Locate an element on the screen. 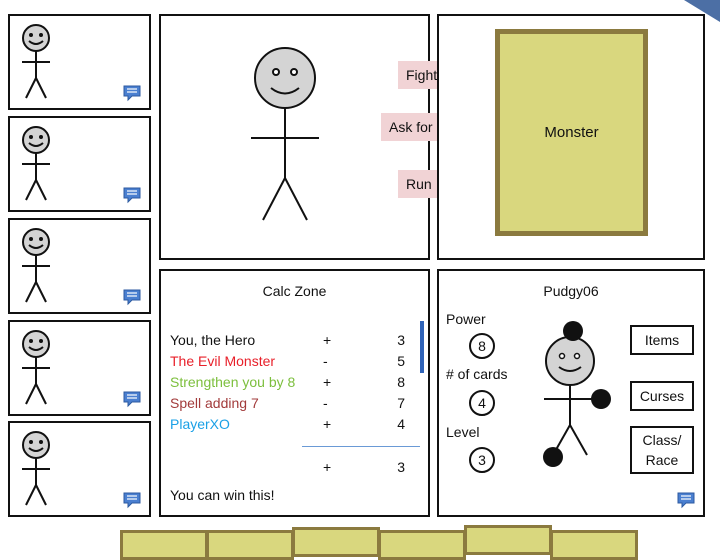 The height and width of the screenshot is (560, 720). items-button: Items is located at coordinates (662, 340).